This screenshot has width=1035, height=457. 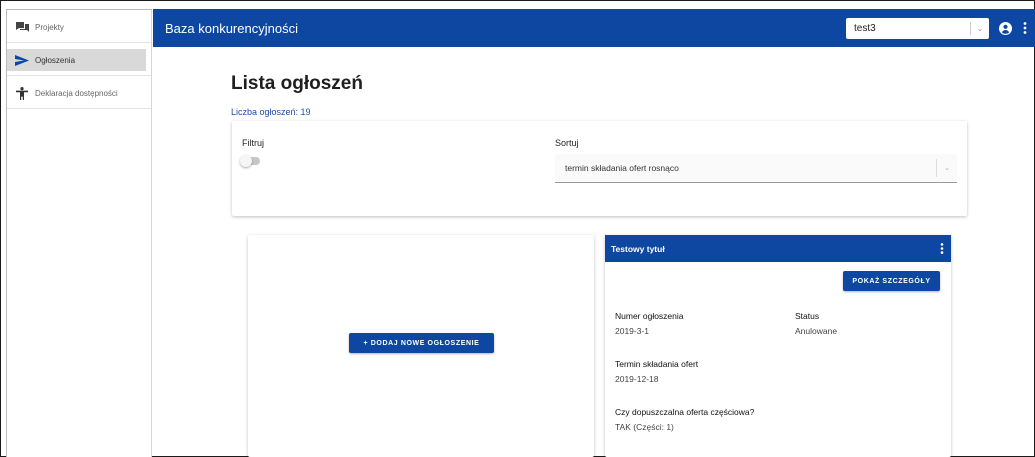 I want to click on filter-toggle, so click(x=250, y=161).